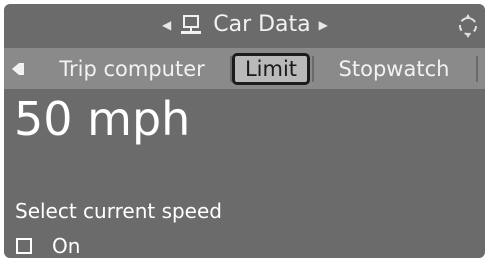  What do you see at coordinates (477, 69) in the screenshot?
I see `tab-divider` at bounding box center [477, 69].